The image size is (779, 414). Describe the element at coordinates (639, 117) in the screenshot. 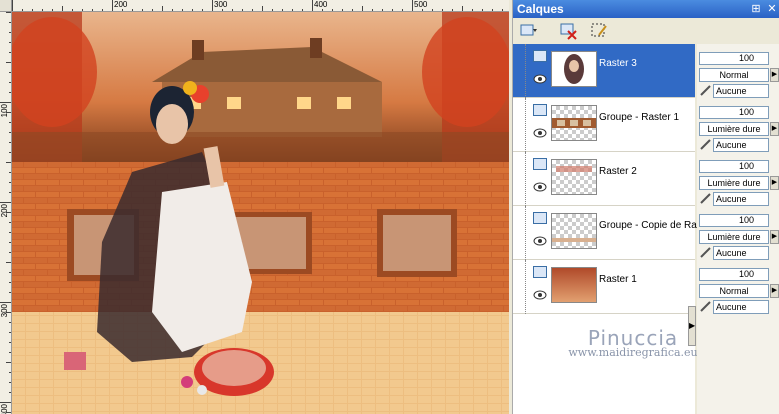

I see `layer-name: Groupe - Raster 1` at that location.